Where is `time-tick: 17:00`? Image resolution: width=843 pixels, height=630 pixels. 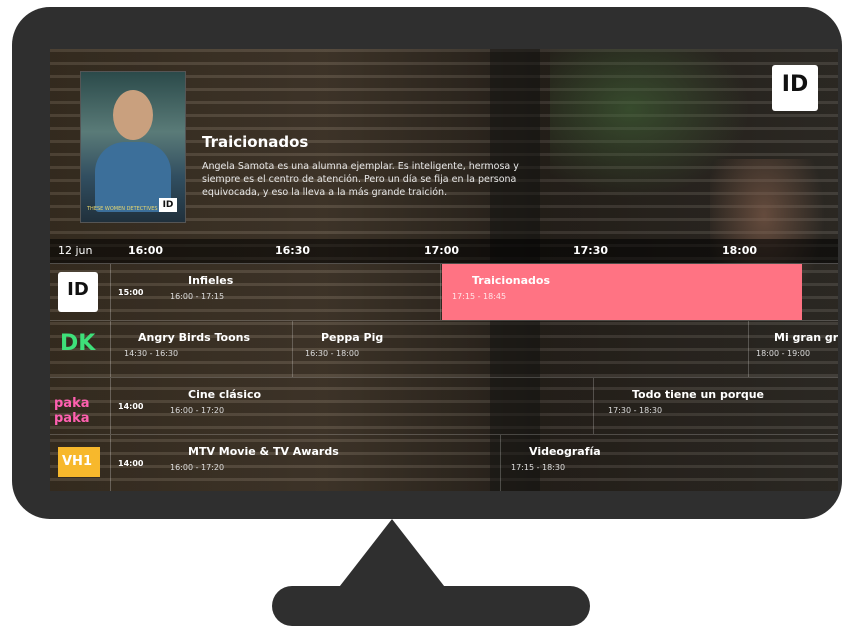 time-tick: 17:00 is located at coordinates (442, 250).